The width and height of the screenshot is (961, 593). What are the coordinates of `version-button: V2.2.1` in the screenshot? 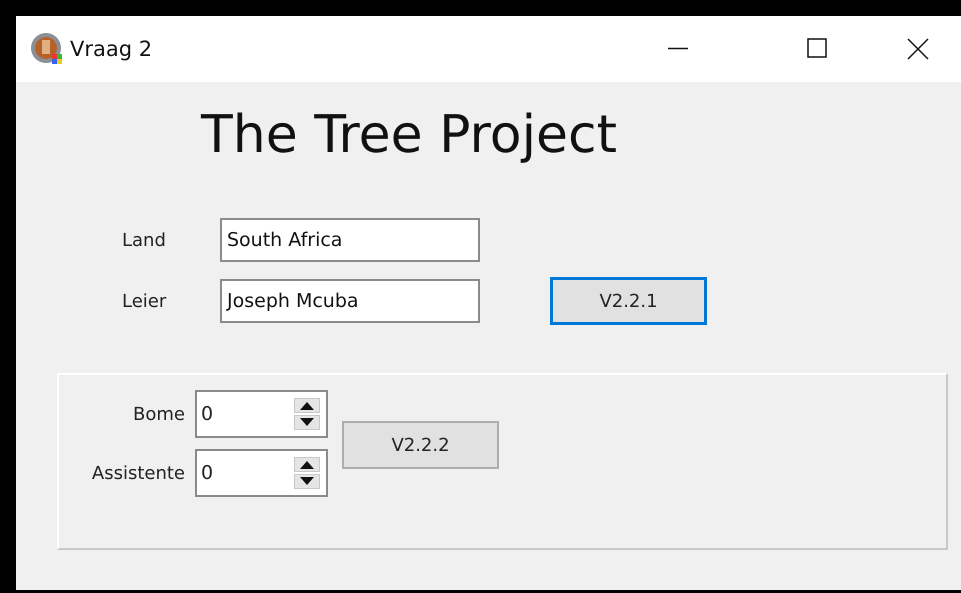 It's located at (628, 301).